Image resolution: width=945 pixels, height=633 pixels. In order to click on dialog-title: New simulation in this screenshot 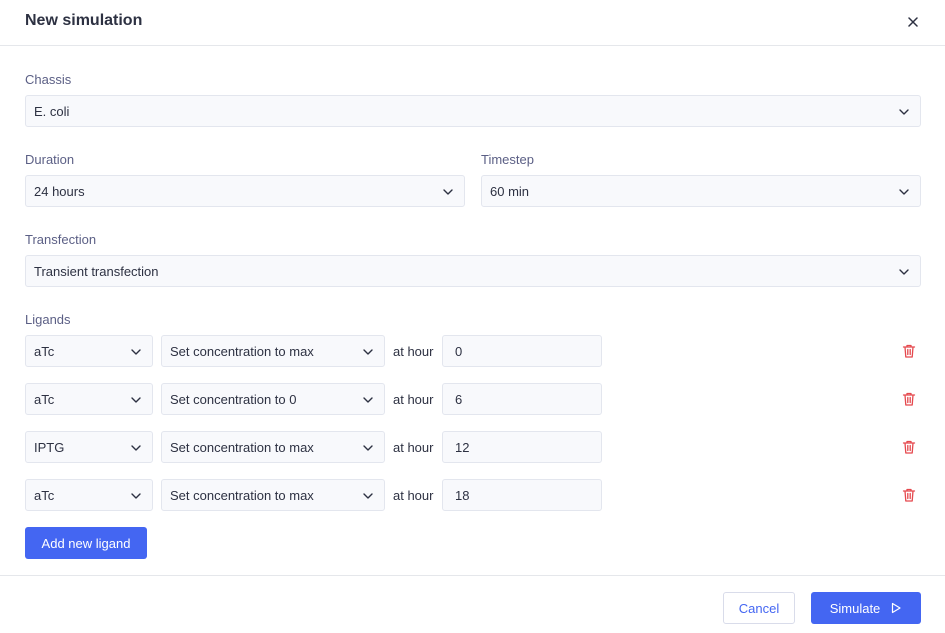, I will do `click(84, 20)`.